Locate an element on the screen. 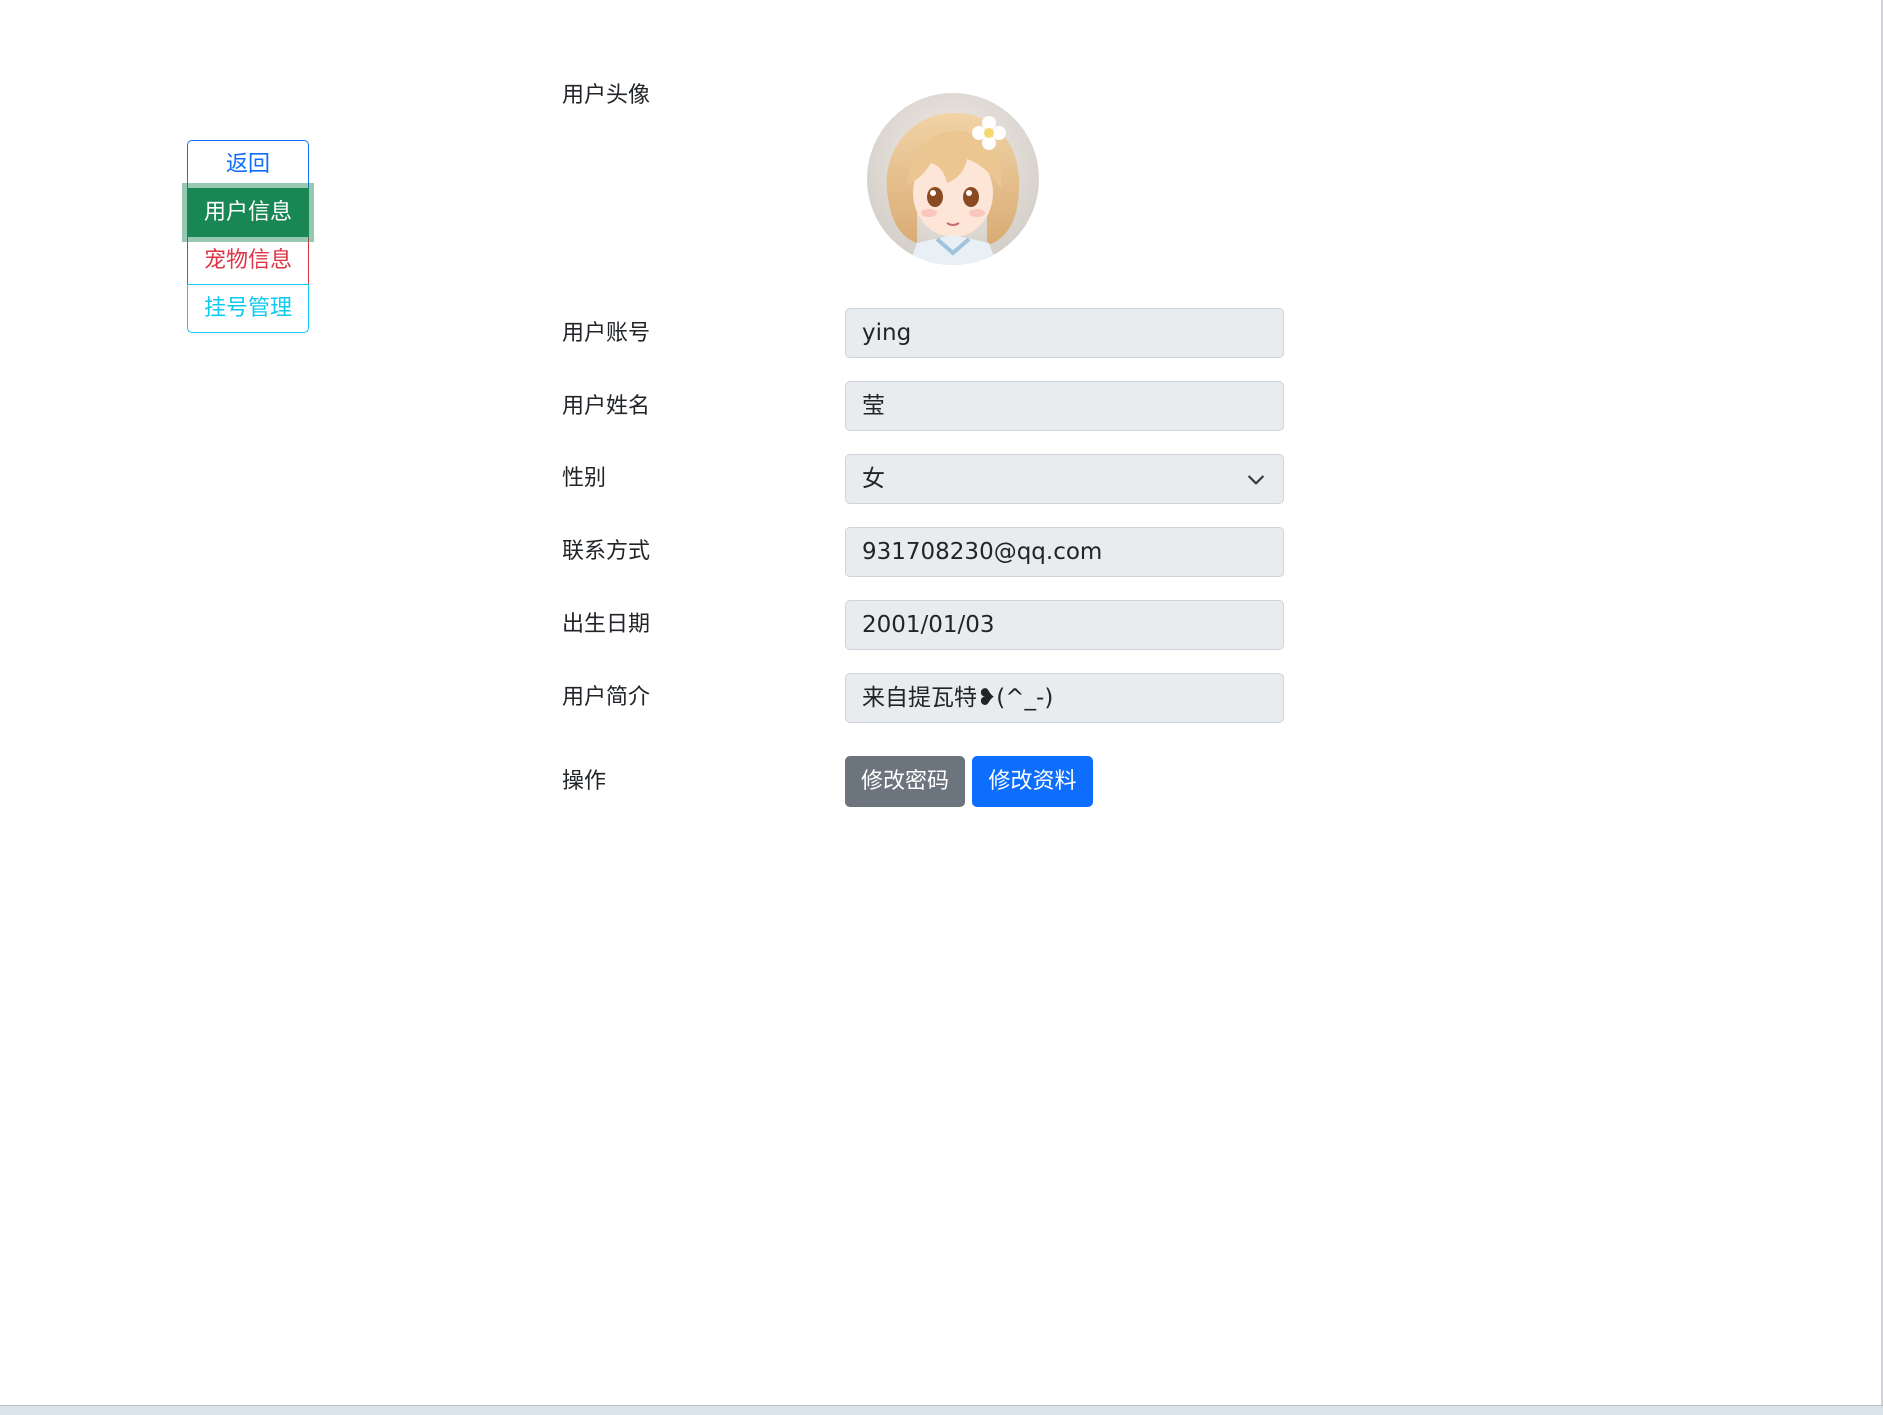 Image resolution: width=1883 pixels, height=1415 pixels. nav-registration-button: 挂号管理 is located at coordinates (248, 308).